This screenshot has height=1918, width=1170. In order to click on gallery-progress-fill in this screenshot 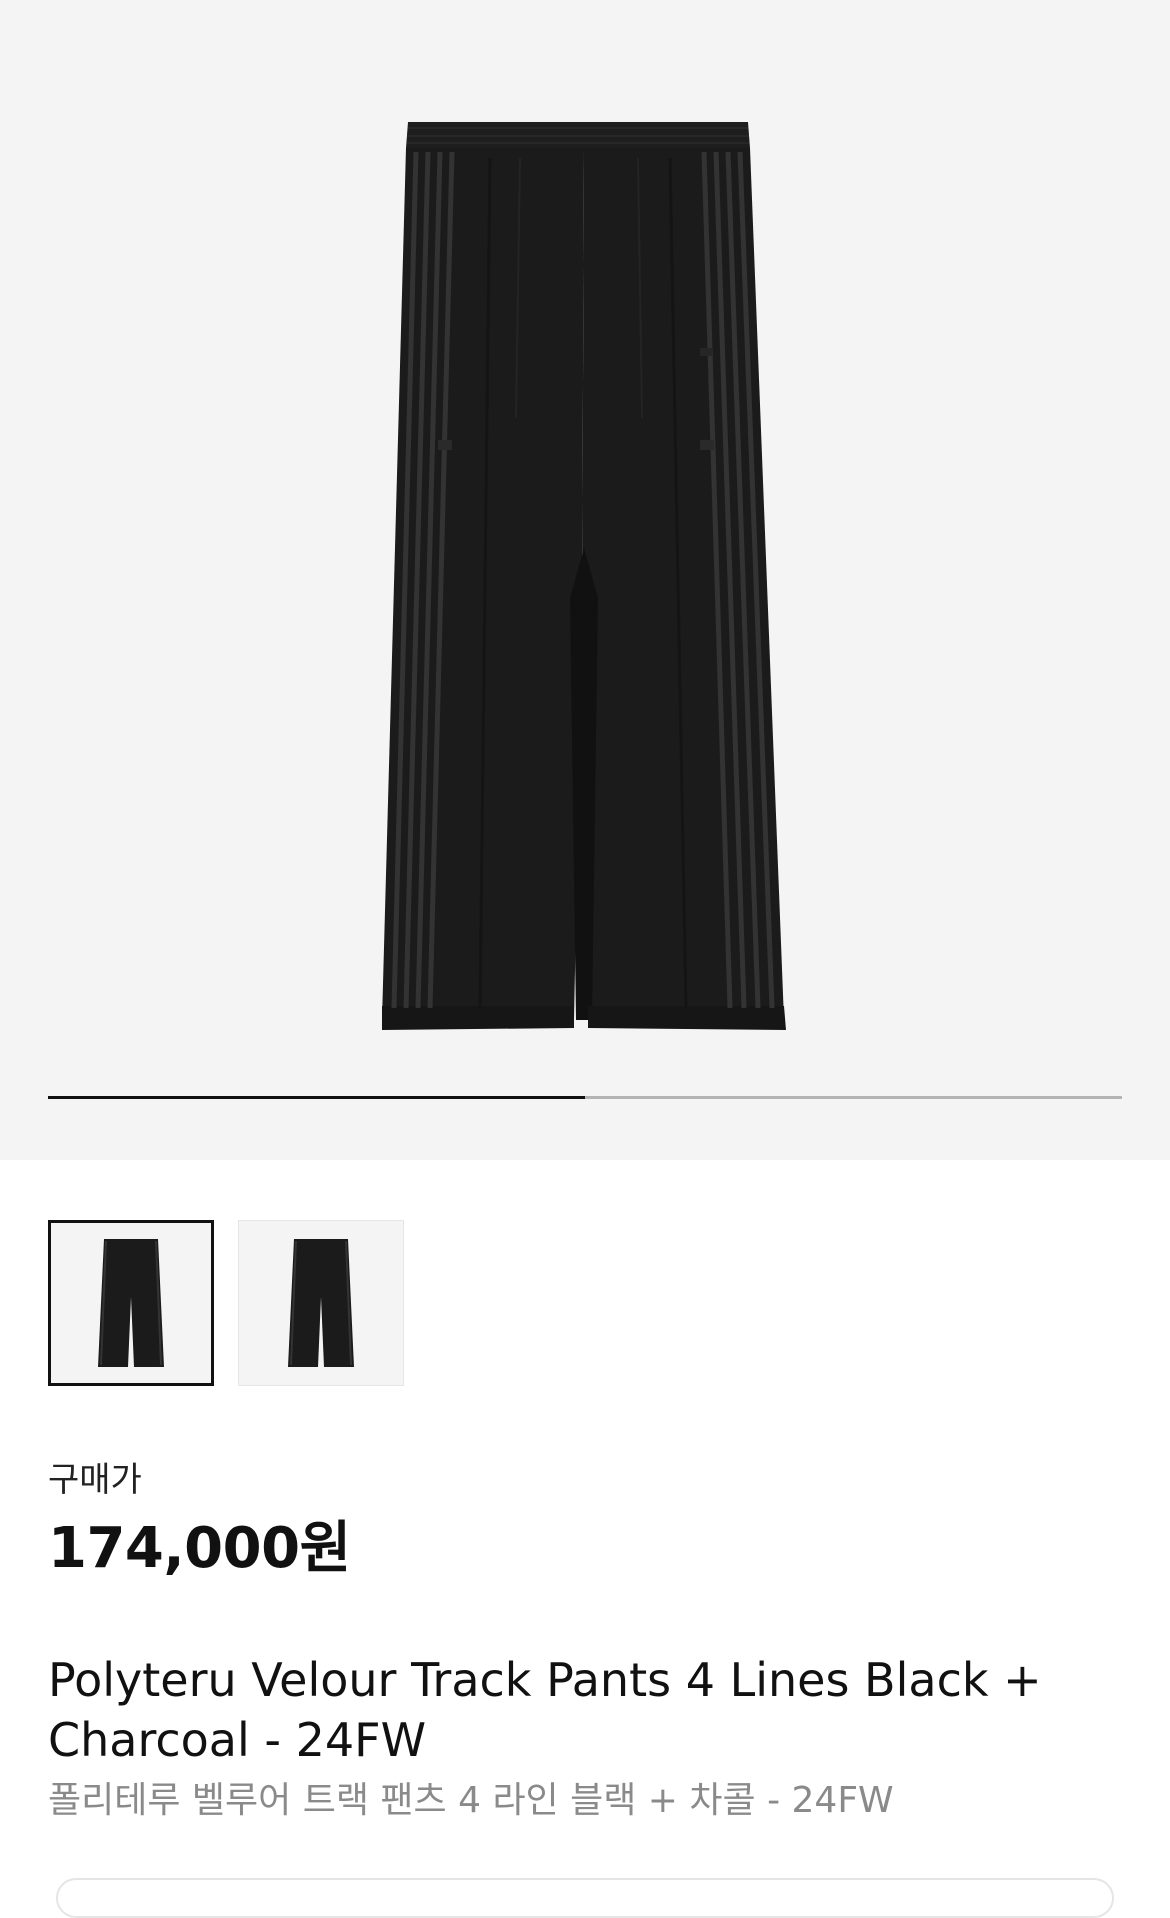, I will do `click(316, 1097)`.